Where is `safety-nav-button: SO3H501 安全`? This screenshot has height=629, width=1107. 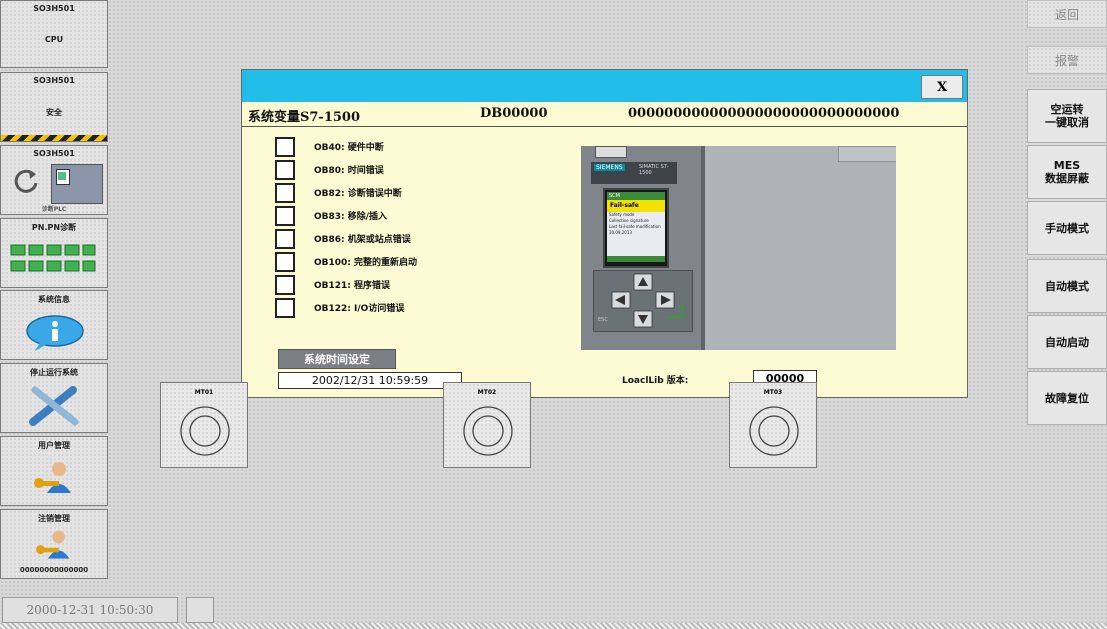
safety-nav-button: SO3H501 安全 is located at coordinates (54, 107).